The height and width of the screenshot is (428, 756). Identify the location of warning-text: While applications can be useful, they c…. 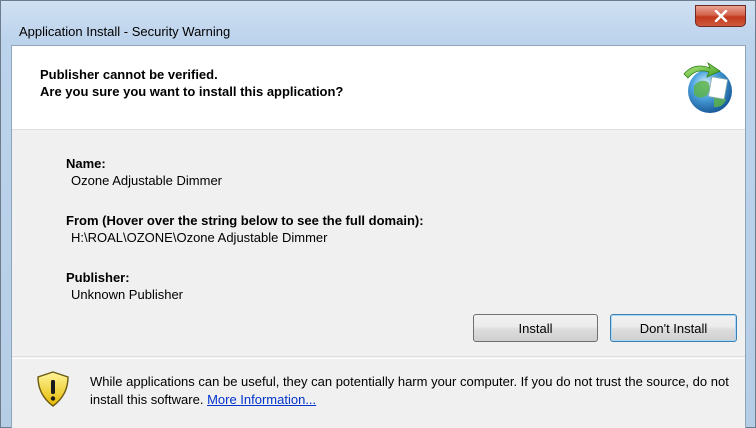
(409, 390).